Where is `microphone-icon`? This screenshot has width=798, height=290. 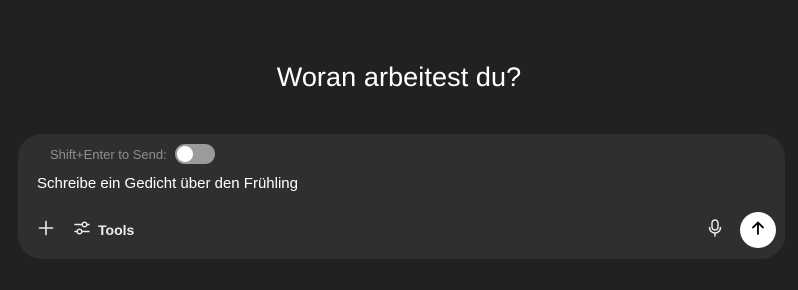
microphone-icon is located at coordinates (715, 230).